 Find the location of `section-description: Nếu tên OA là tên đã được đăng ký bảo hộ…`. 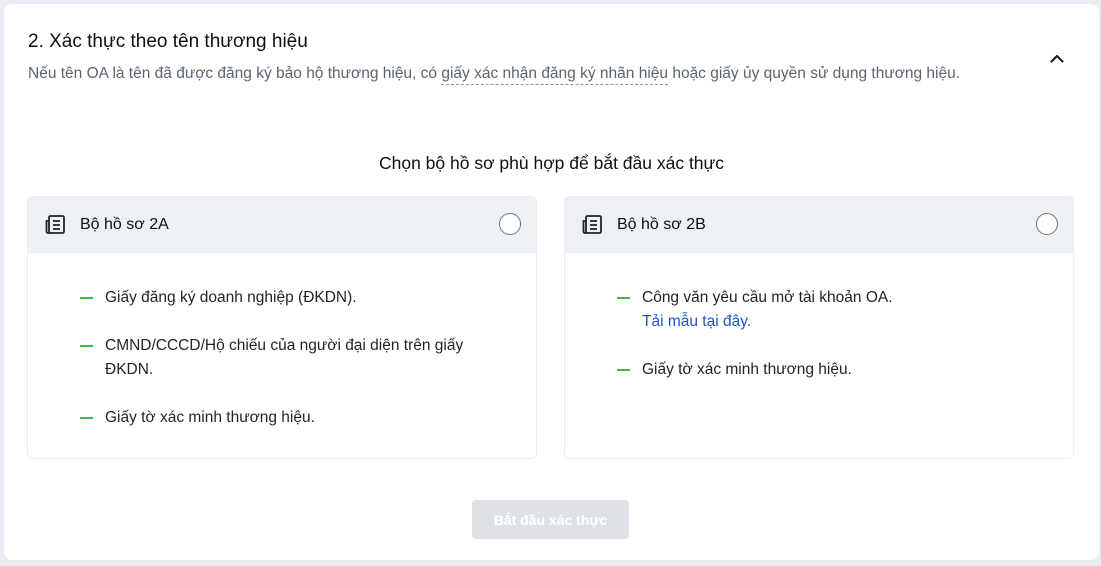

section-description: Nếu tên OA là tên đã được đăng ký bảo hộ… is located at coordinates (494, 74).